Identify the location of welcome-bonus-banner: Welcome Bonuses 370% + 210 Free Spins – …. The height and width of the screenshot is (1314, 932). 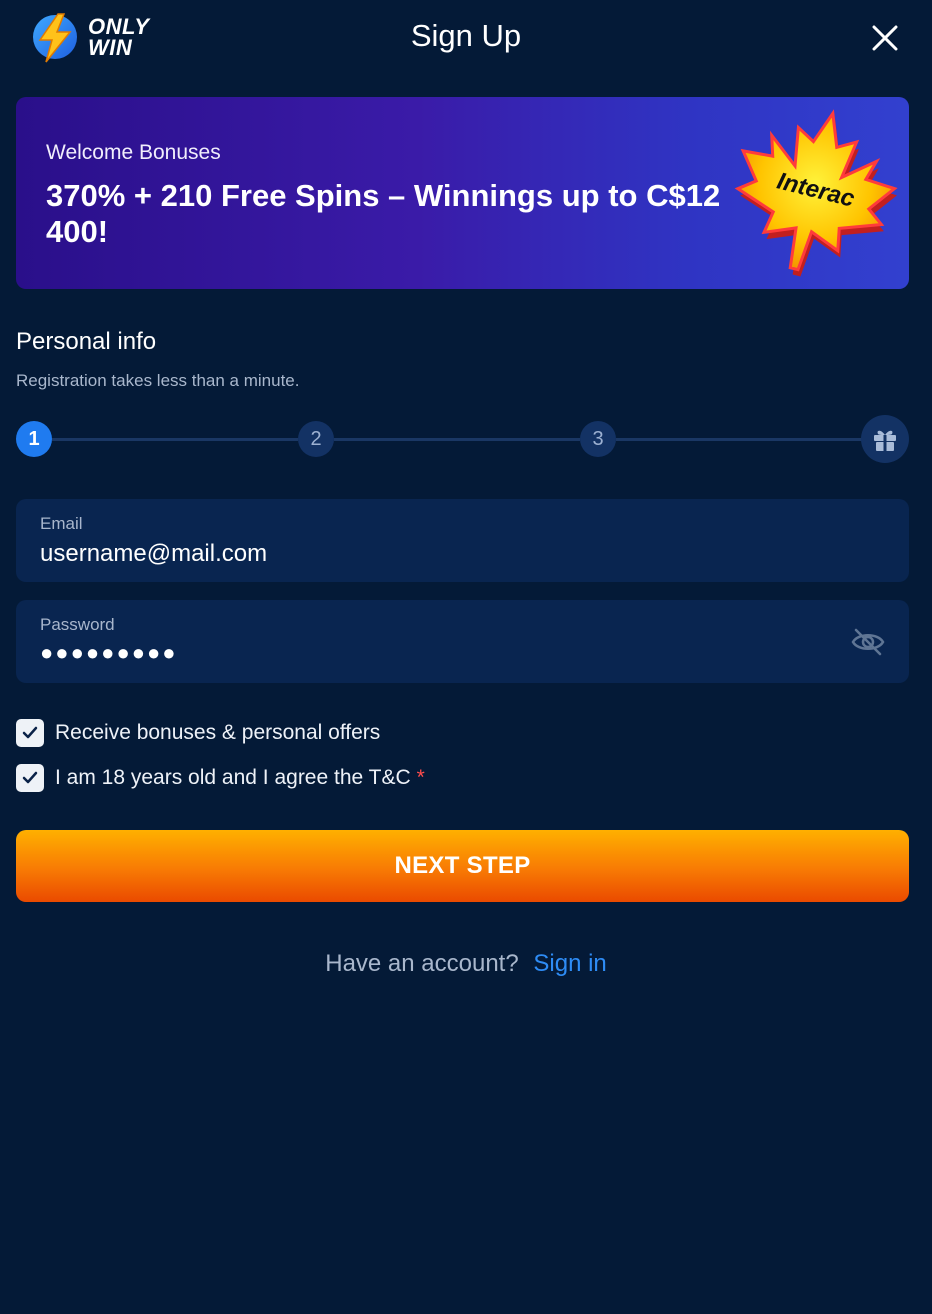
(462, 193).